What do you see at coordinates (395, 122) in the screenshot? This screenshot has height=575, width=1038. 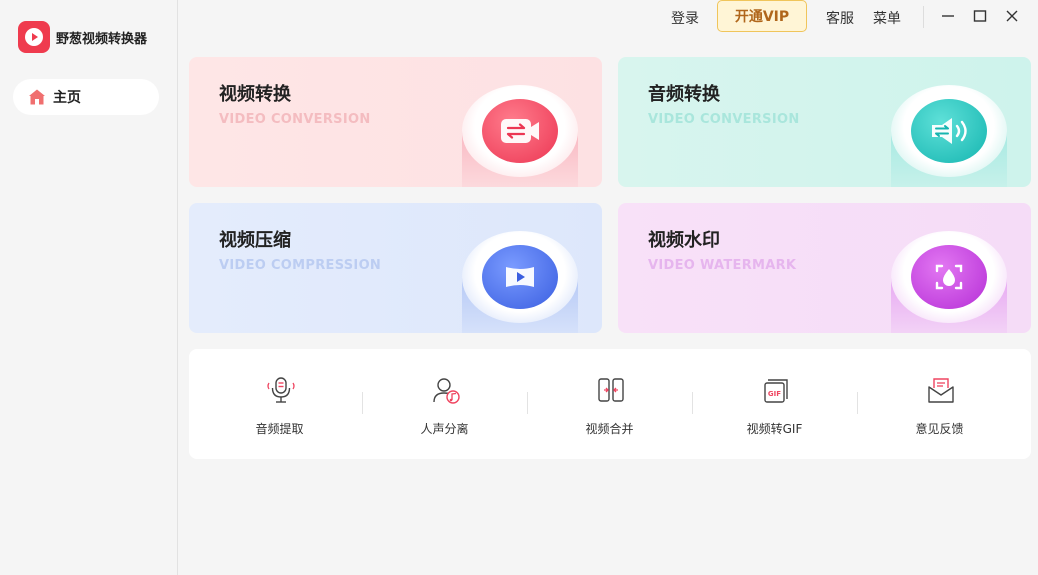 I see `card-video-conversion: 视频转换 VIDEO CONVERSION` at bounding box center [395, 122].